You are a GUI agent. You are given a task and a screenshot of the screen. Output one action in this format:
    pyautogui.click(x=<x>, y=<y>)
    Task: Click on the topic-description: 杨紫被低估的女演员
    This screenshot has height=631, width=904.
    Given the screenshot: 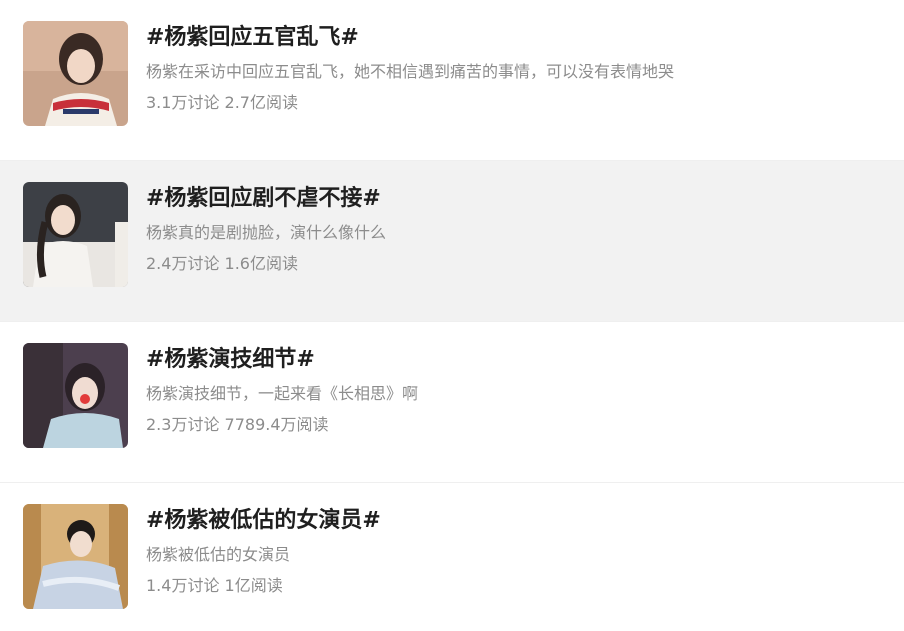 What is the action you would take?
    pyautogui.click(x=218, y=554)
    